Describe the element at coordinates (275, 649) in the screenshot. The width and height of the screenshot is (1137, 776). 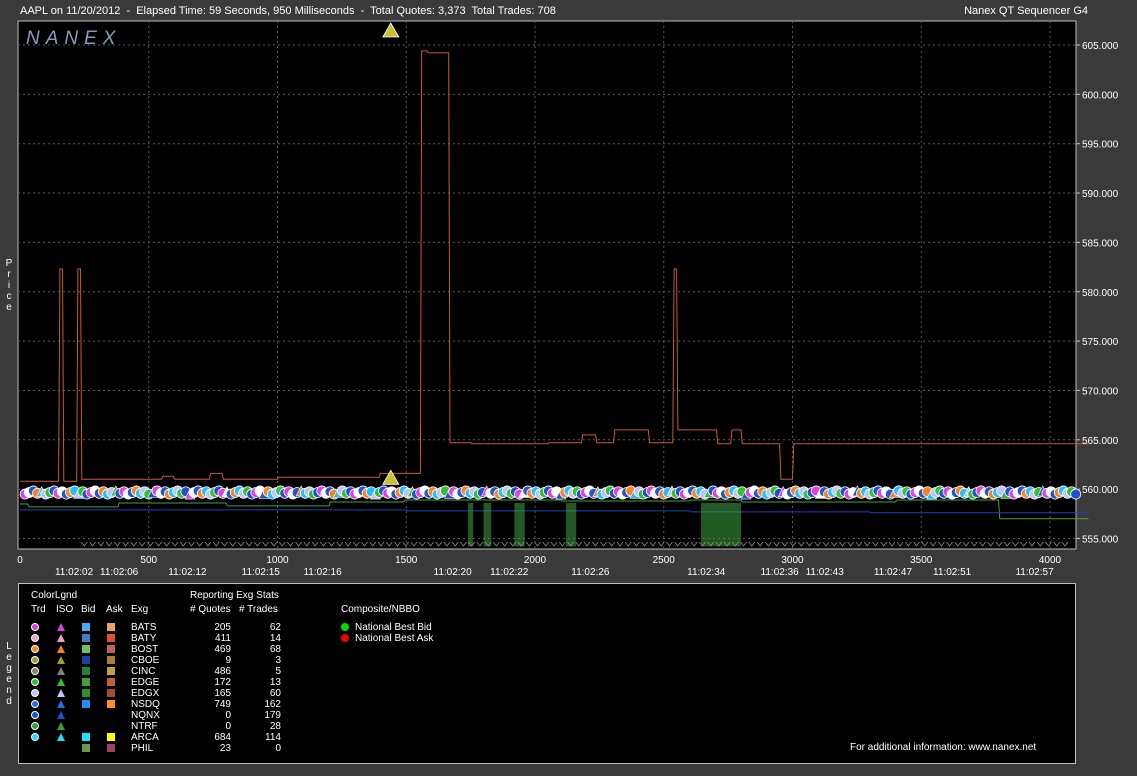
I see `trades-count: 68` at that location.